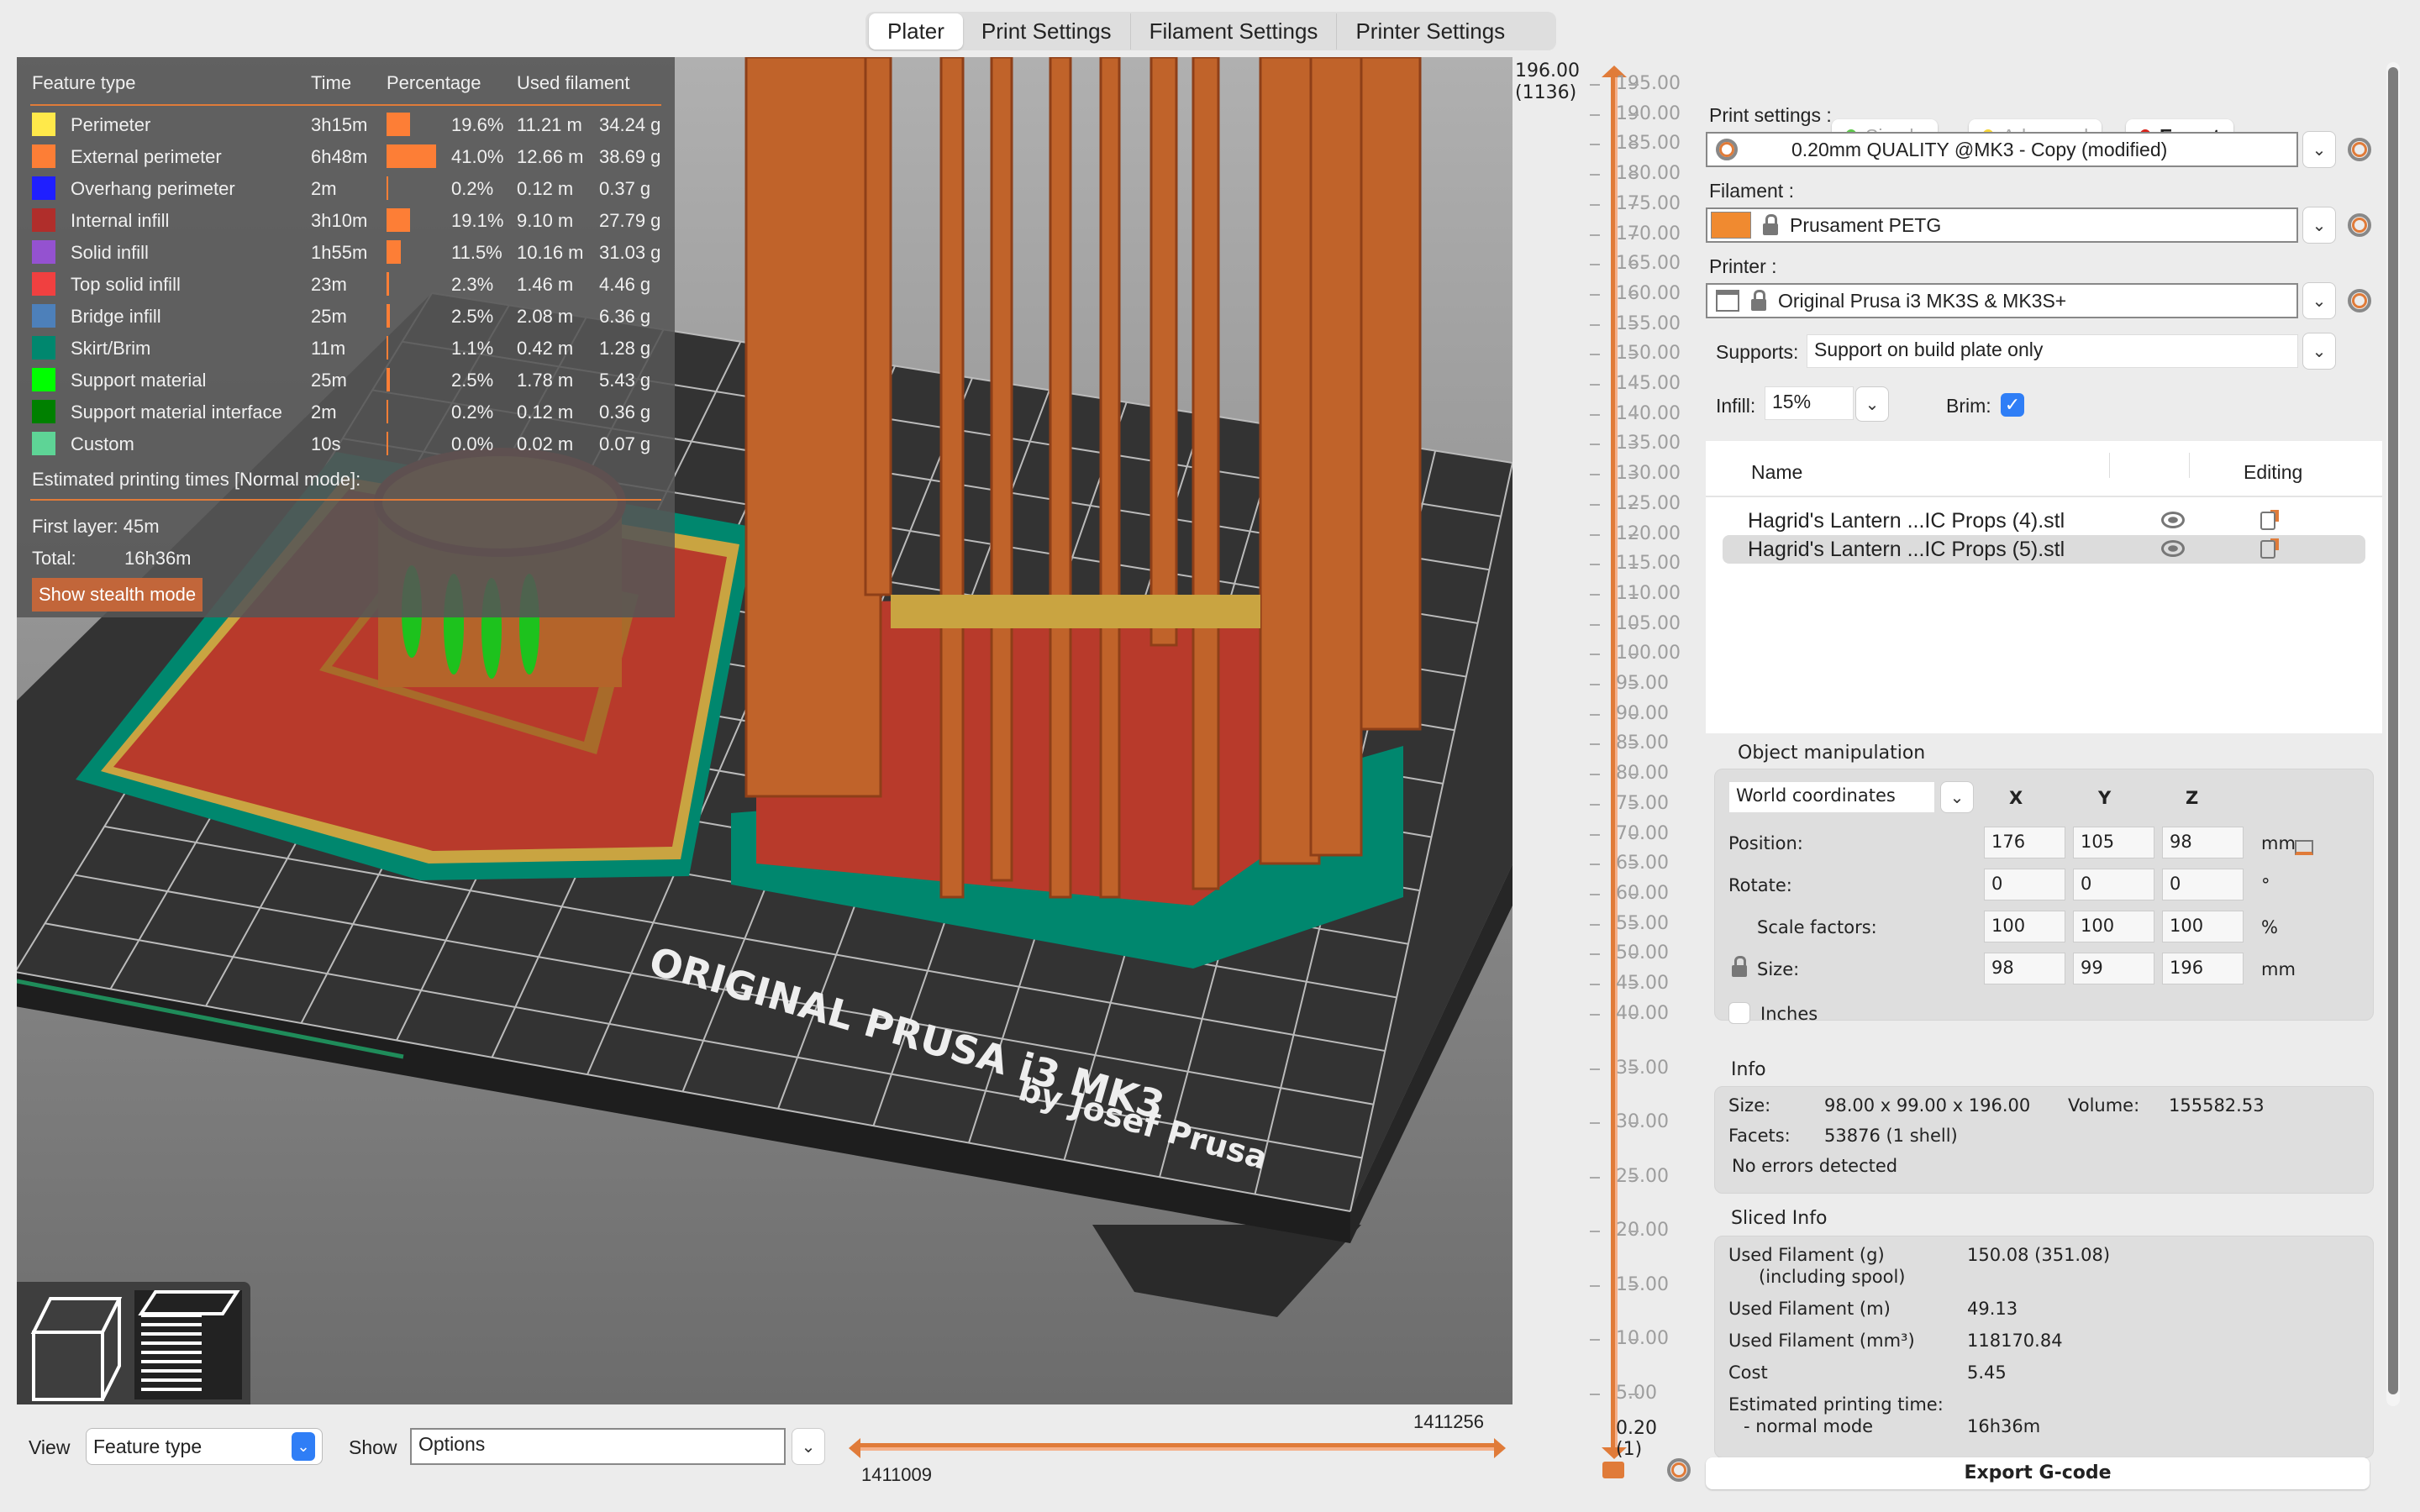  Describe the element at coordinates (2113, 968) in the screenshot. I see `size-y-input: 99` at that location.